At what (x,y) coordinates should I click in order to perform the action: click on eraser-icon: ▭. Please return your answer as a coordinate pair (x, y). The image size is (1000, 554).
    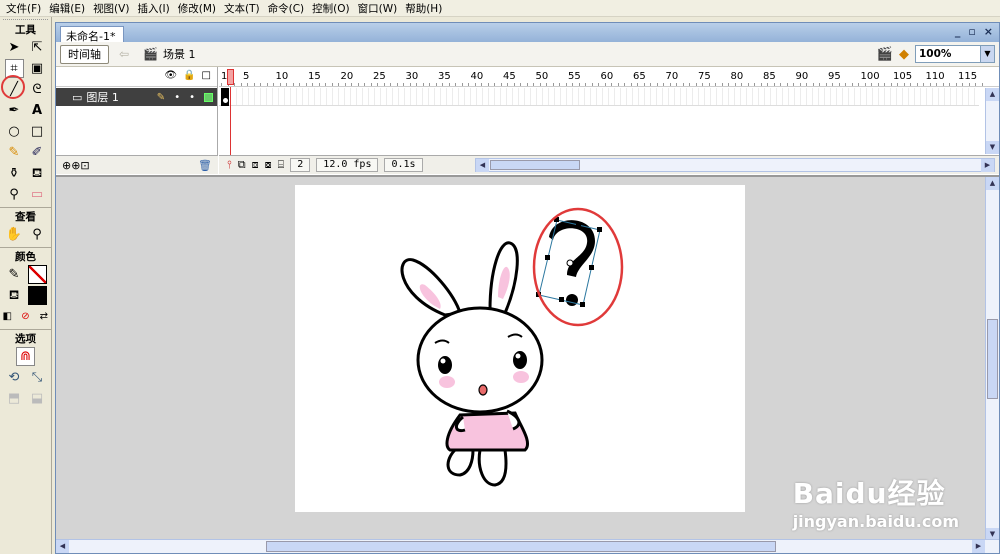
    Looking at the image, I should click on (37, 194).